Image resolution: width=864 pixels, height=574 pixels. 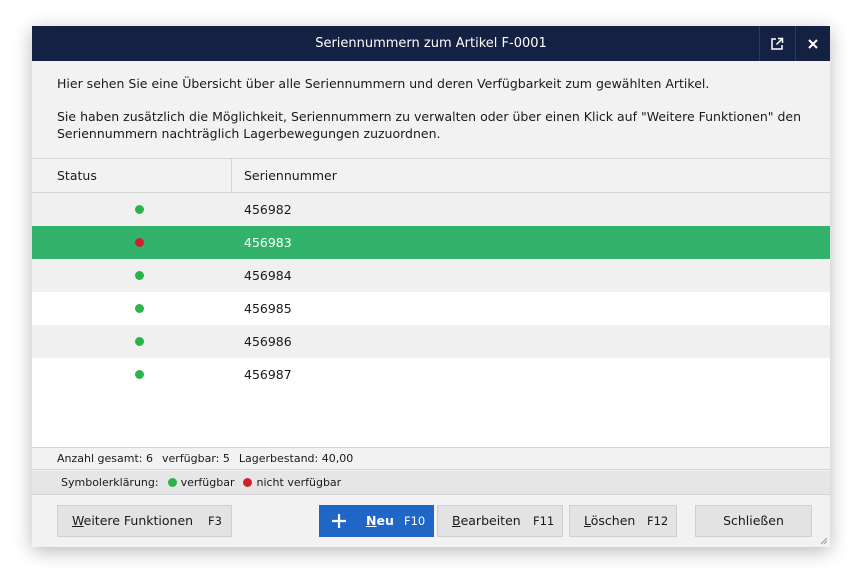 What do you see at coordinates (268, 341) in the screenshot?
I see `serial-number-cell: 456986` at bounding box center [268, 341].